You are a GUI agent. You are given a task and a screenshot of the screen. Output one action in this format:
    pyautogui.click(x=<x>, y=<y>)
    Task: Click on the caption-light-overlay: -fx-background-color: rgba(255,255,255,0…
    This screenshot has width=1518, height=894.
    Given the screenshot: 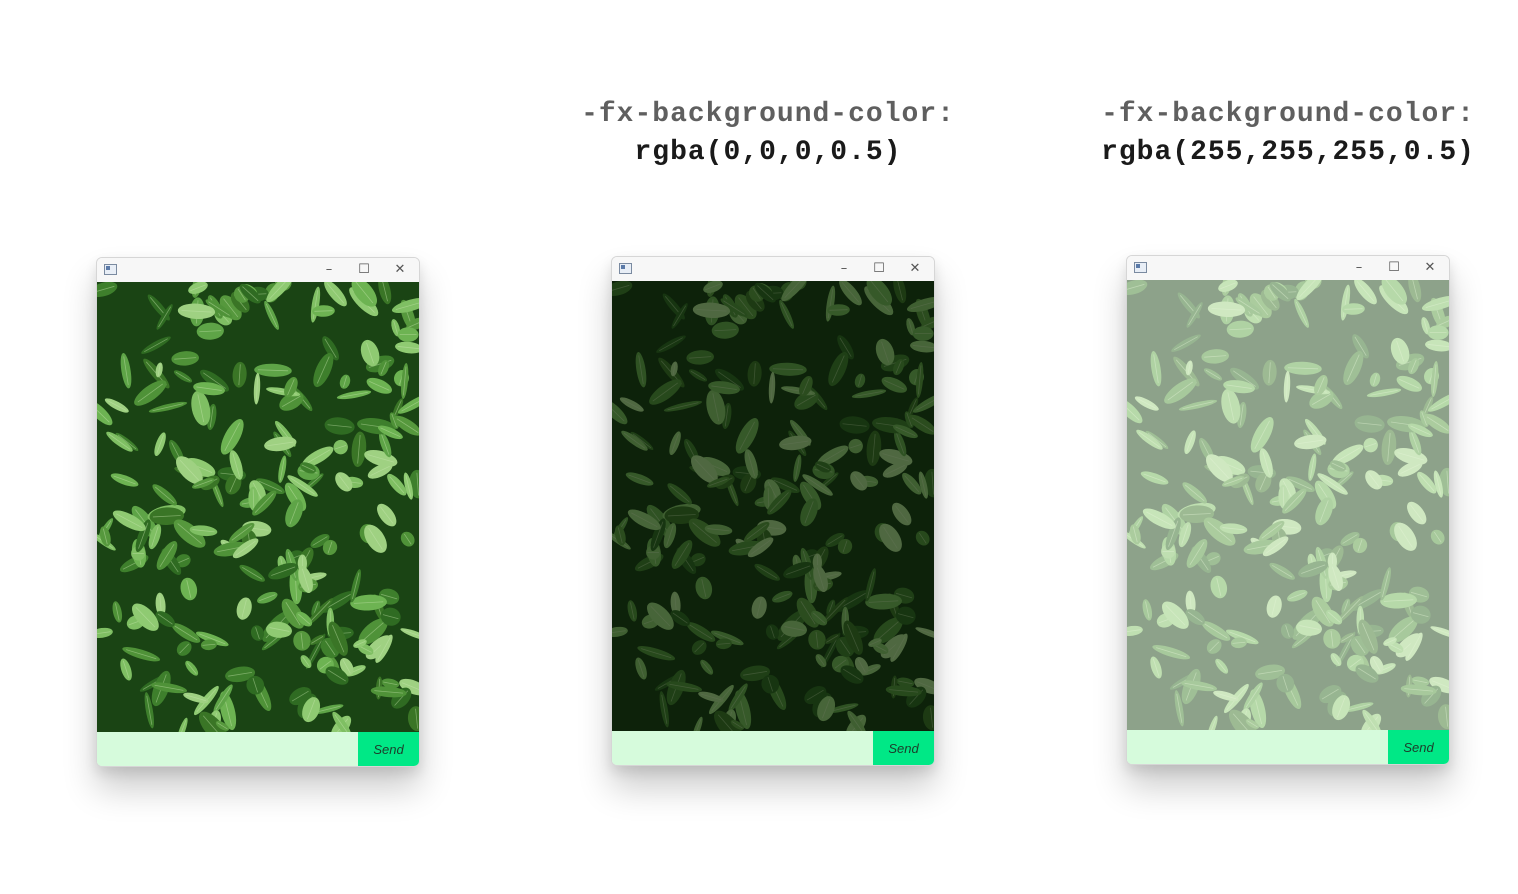 What is the action you would take?
    pyautogui.click(x=1288, y=134)
    